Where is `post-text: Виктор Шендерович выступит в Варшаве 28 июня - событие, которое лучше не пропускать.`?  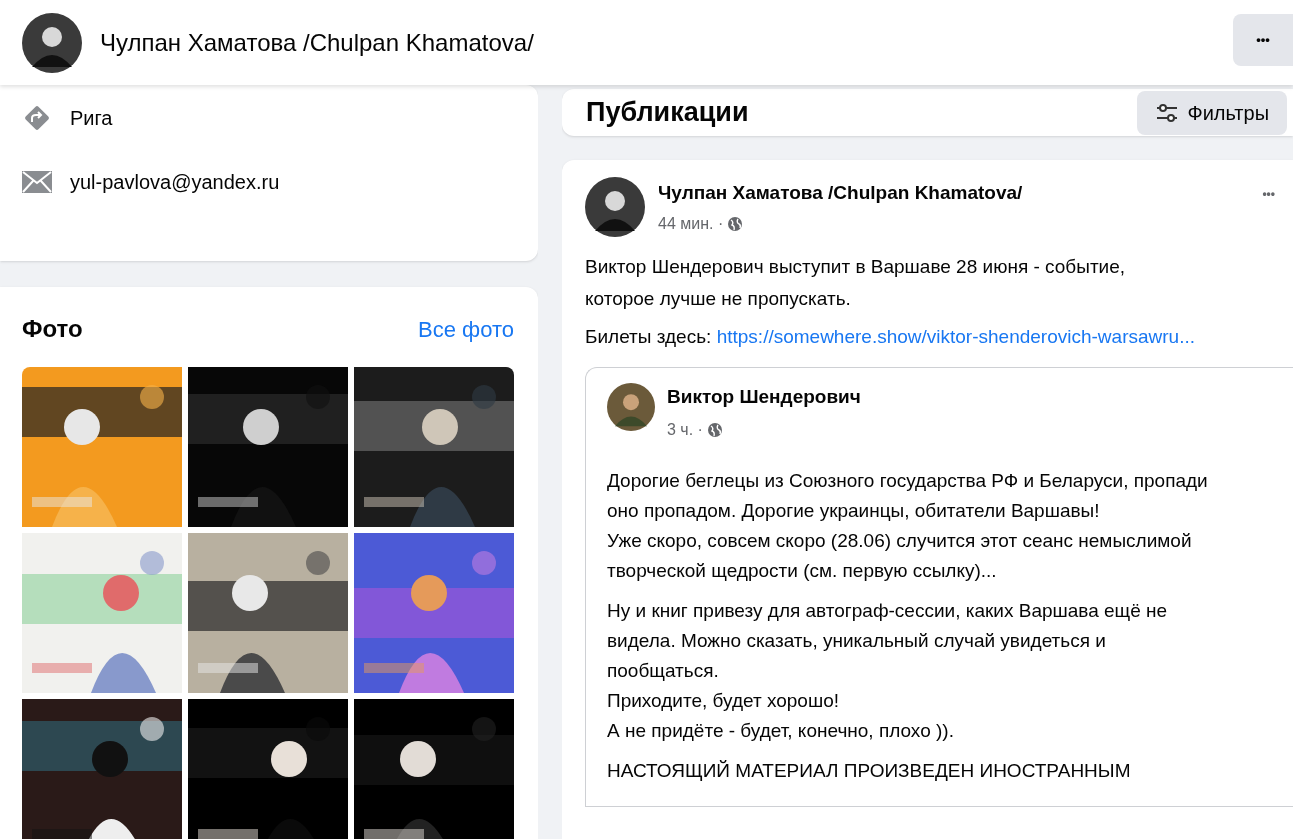
post-text: Виктор Шендерович выступит в Варшаве 28 июня - событие, которое лучше не пропускать. is located at coordinates (856, 283).